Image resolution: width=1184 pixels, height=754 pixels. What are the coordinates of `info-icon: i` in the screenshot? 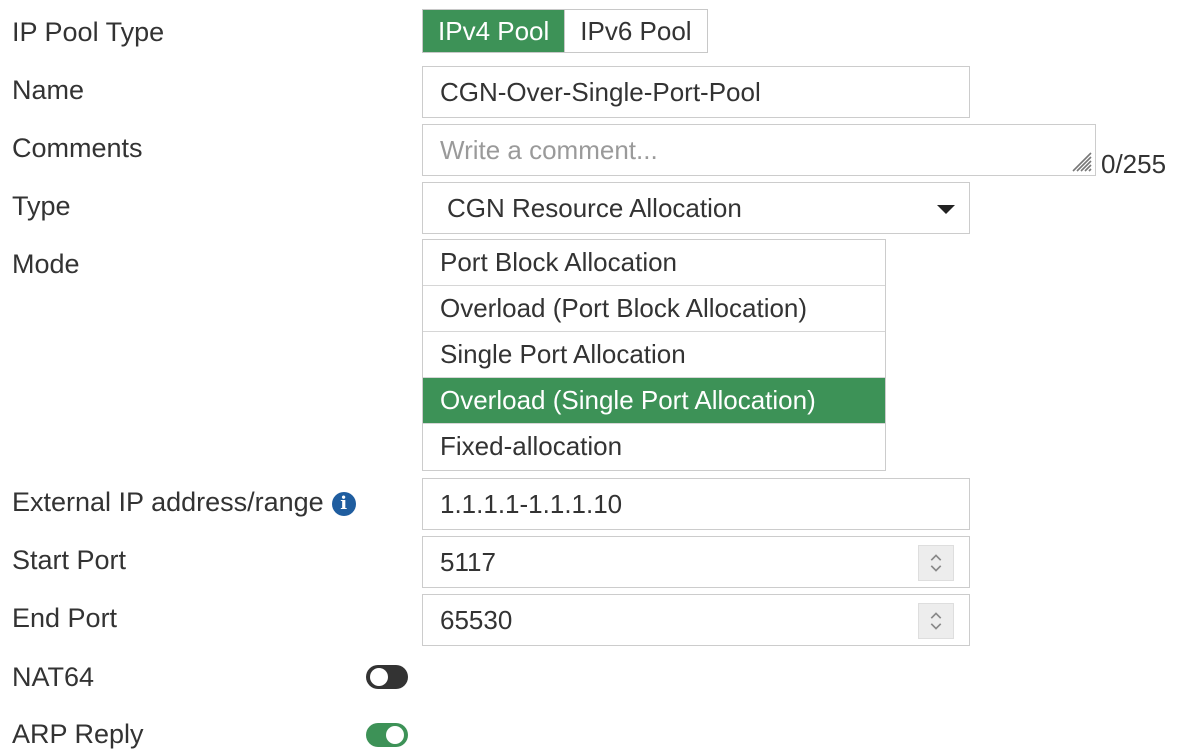 It's located at (343, 504).